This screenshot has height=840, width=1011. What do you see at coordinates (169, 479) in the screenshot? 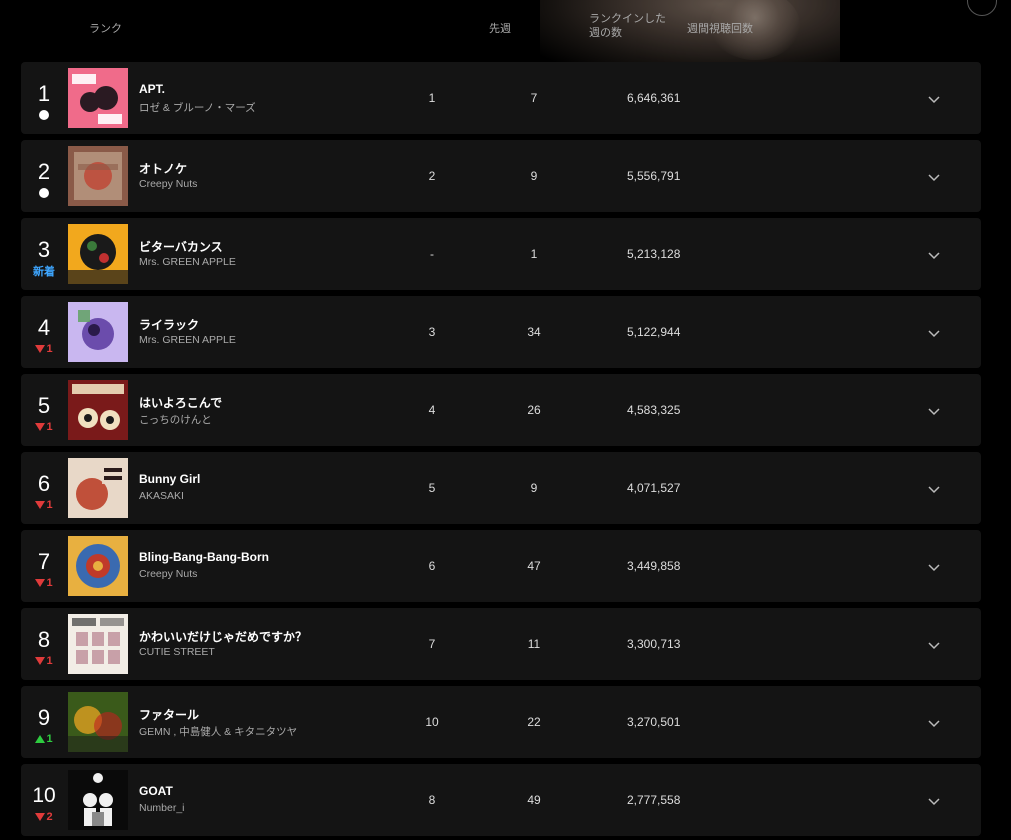
I see `song-title: Bunny Girl` at bounding box center [169, 479].